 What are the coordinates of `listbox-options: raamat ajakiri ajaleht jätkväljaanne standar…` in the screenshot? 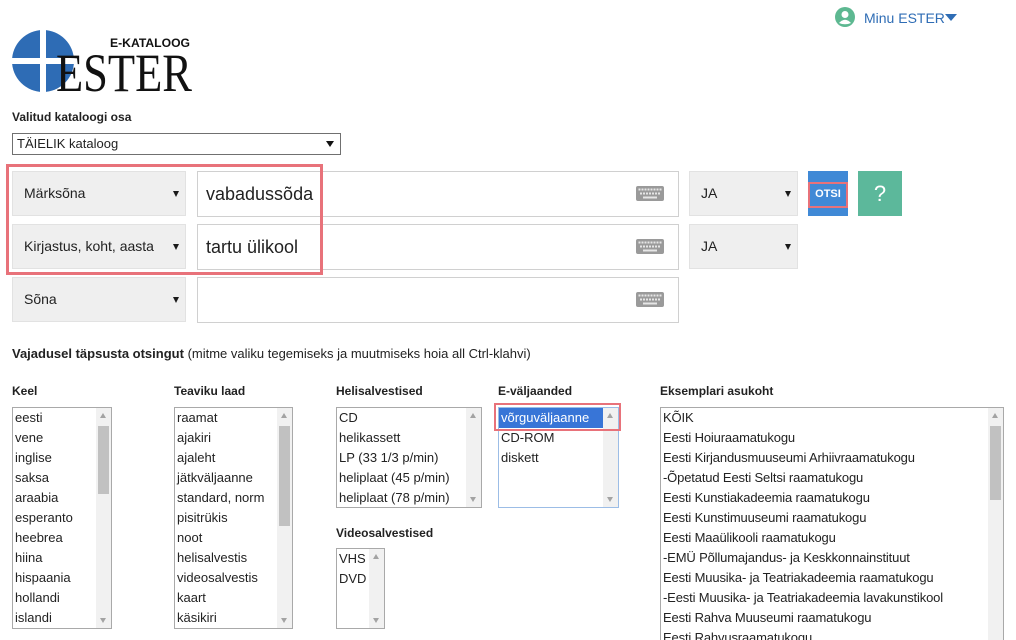 It's located at (226, 518).